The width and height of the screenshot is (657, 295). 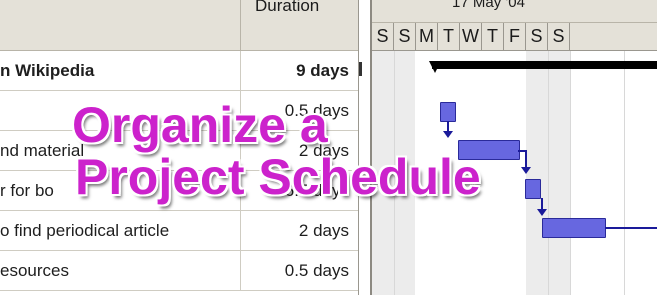 What do you see at coordinates (471, 36) in the screenshot?
I see `day-cell: W` at bounding box center [471, 36].